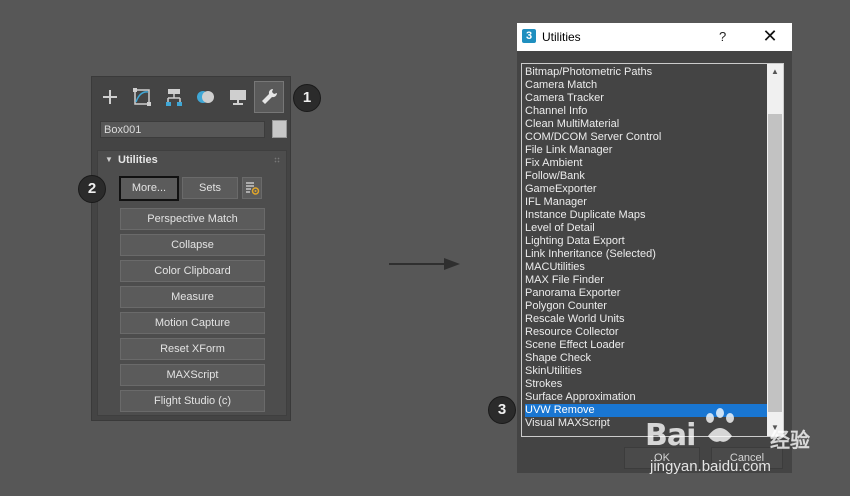 Image resolution: width=850 pixels, height=496 pixels. What do you see at coordinates (646, 111) in the screenshot?
I see `list-item: Channel Info` at bounding box center [646, 111].